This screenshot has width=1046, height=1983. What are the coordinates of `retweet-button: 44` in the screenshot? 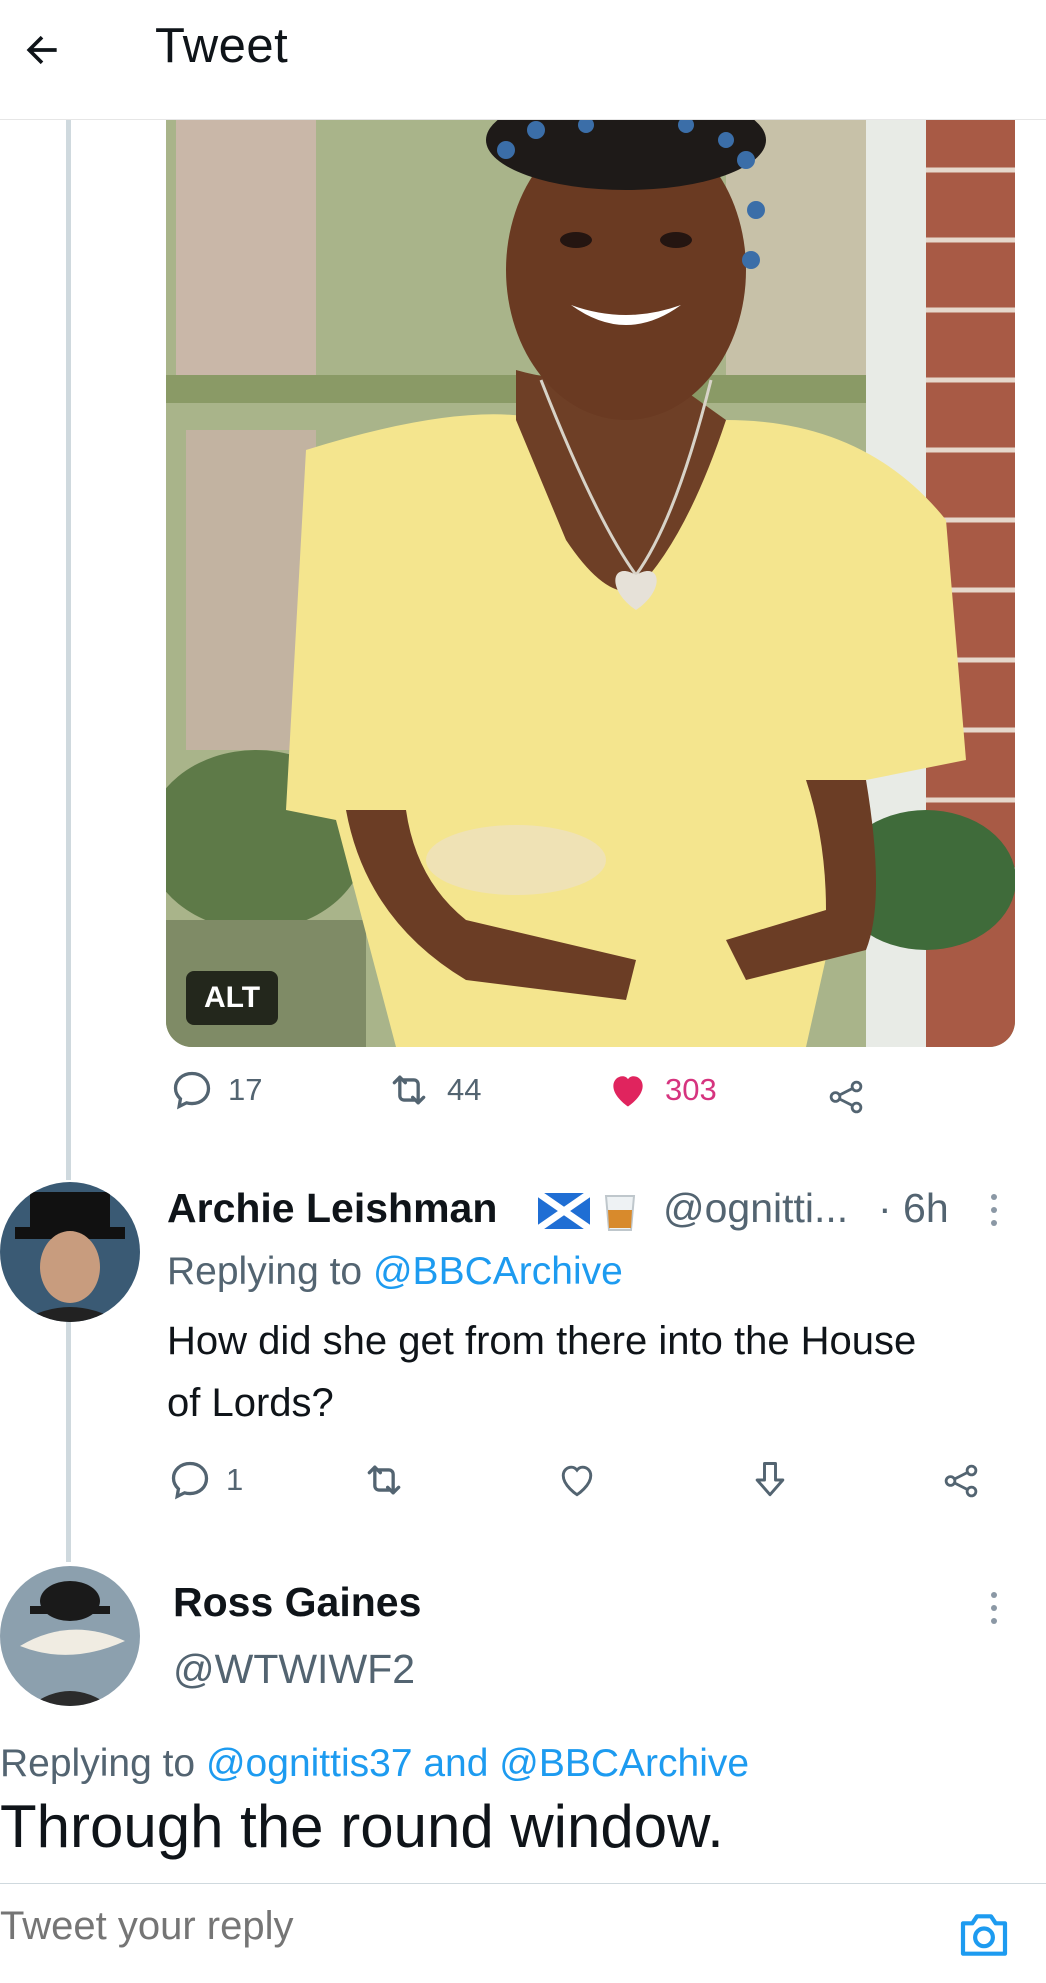 It's located at (433, 1090).